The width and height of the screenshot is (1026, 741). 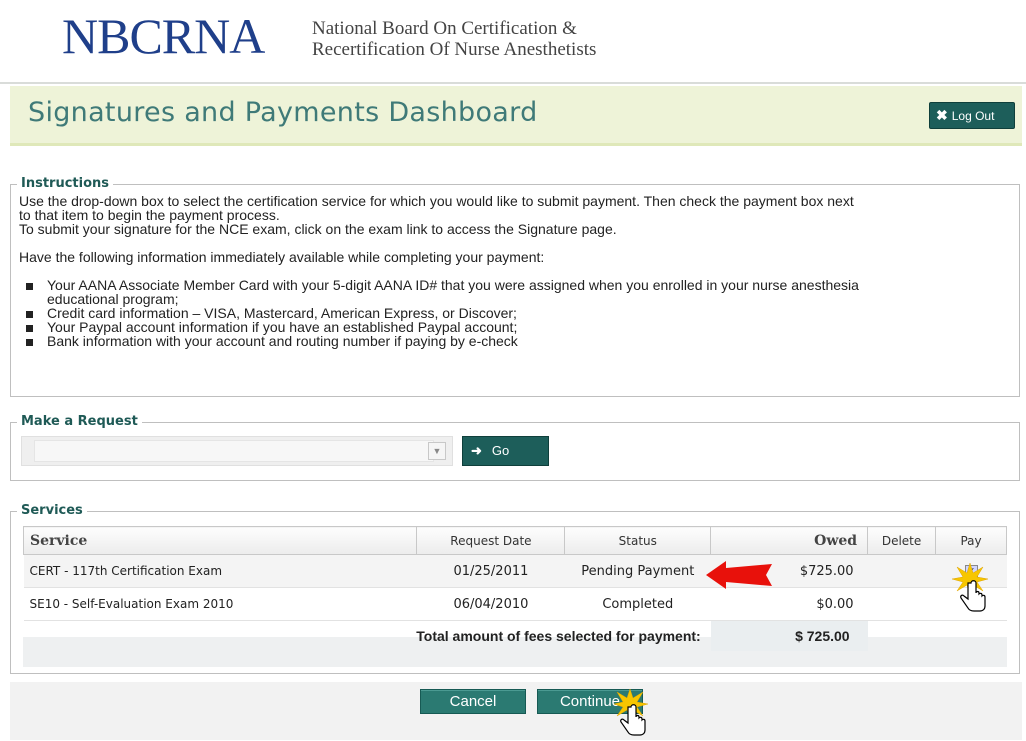 What do you see at coordinates (220, 571) in the screenshot?
I see `service-name: CERT - 117th Certification Exam` at bounding box center [220, 571].